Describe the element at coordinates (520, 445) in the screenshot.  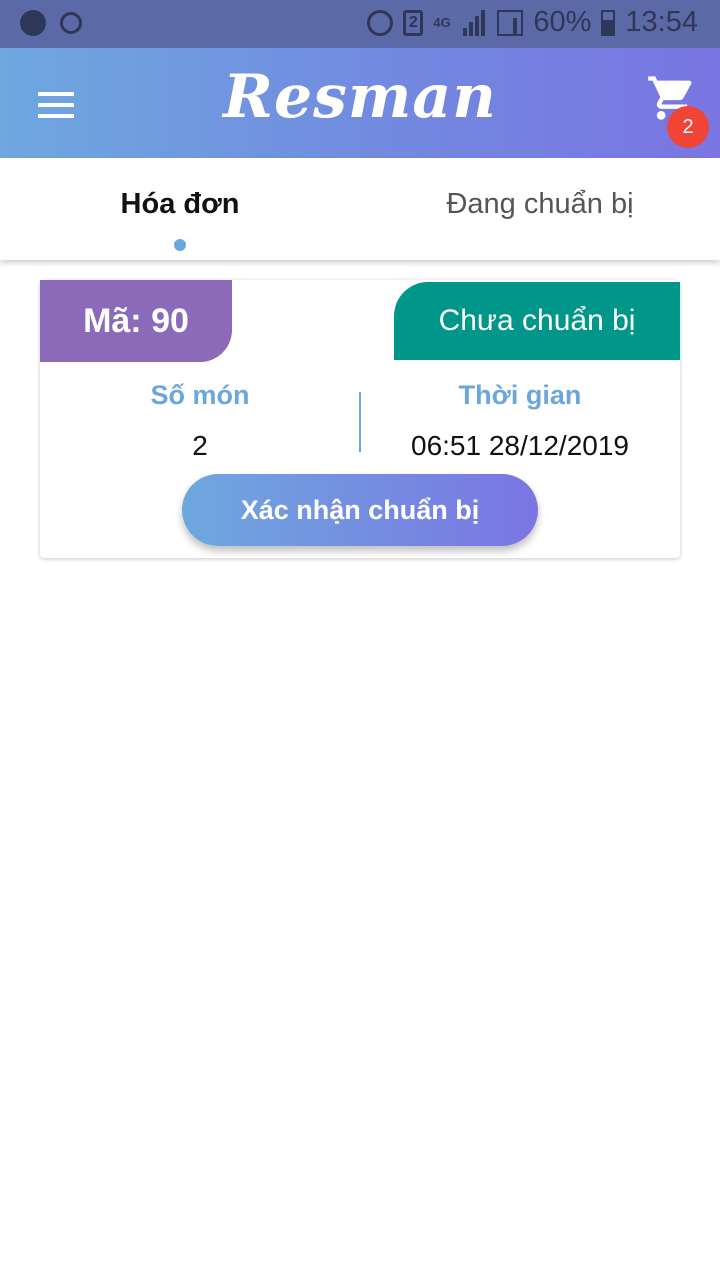
I see `time-value: 06:51 28/12/2019` at that location.